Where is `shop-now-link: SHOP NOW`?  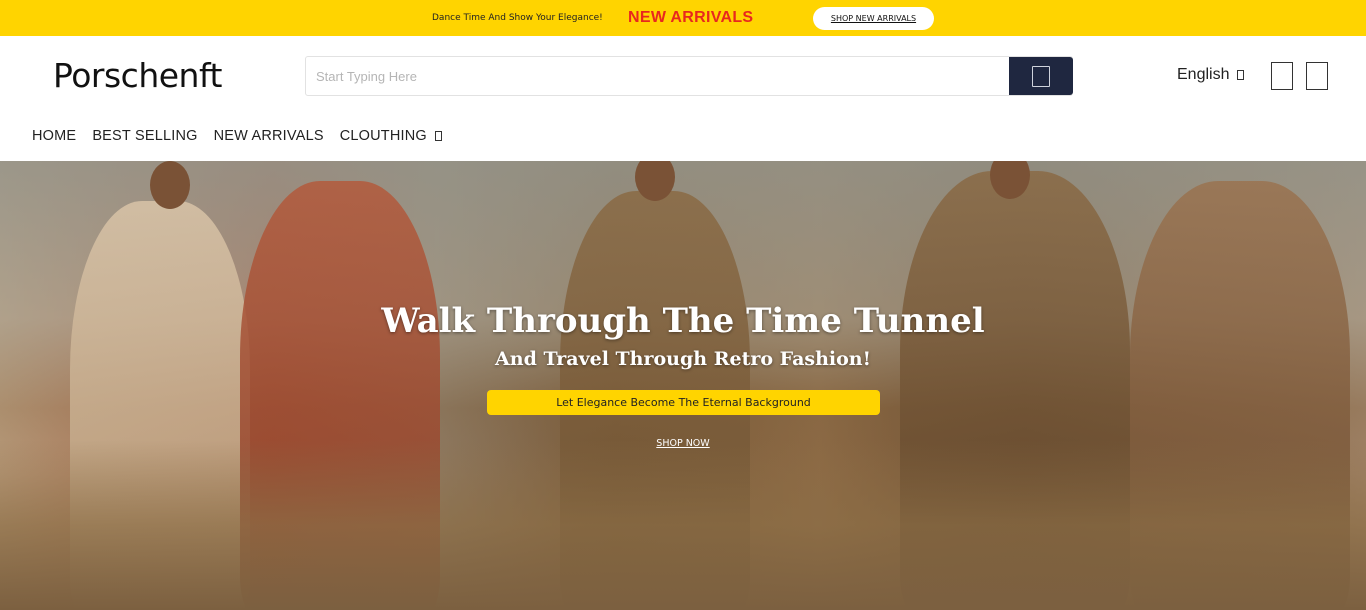 shop-now-link: SHOP NOW is located at coordinates (683, 443).